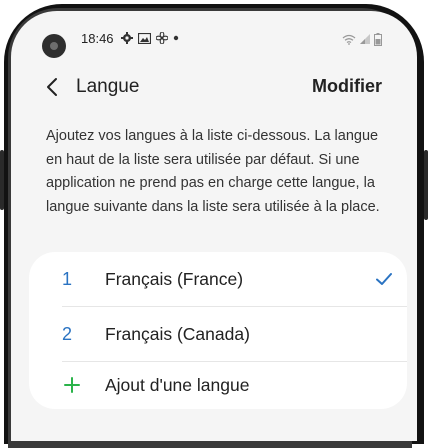 The width and height of the screenshot is (428, 448). Describe the element at coordinates (234, 306) in the screenshot. I see `divider` at that location.